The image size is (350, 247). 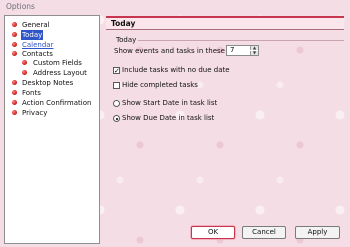 What do you see at coordinates (264, 232) in the screenshot?
I see `cancel-button: Cancel` at bounding box center [264, 232].